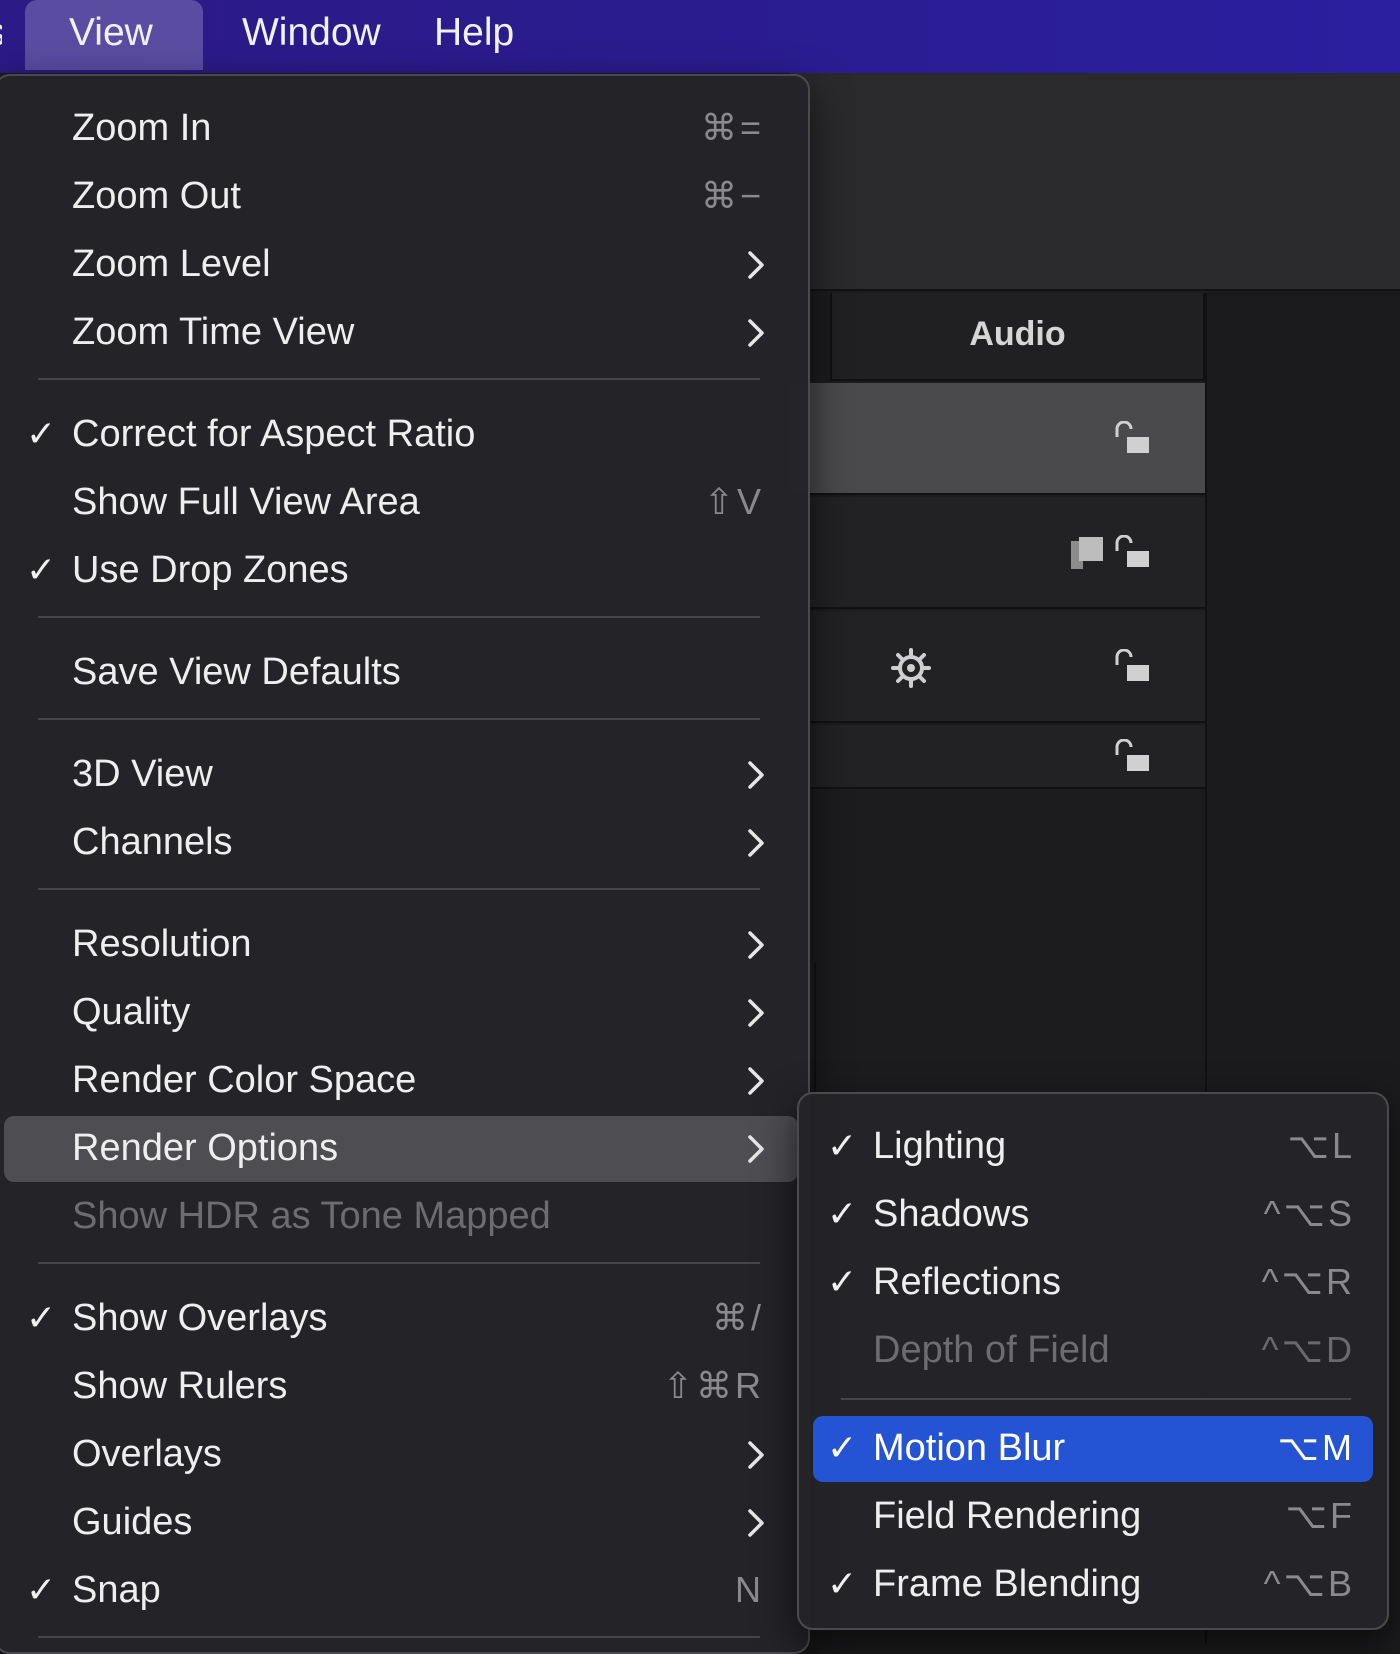 This screenshot has width=1400, height=1654. Describe the element at coordinates (401, 197) in the screenshot. I see `menu-item-zoom-out: Zoom Out ⌘−` at that location.